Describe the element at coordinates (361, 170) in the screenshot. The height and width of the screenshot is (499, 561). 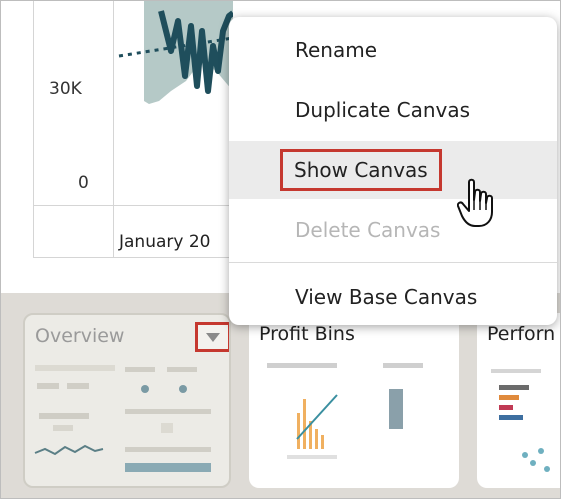
I see `menu-item-label: Show Canvas` at that location.